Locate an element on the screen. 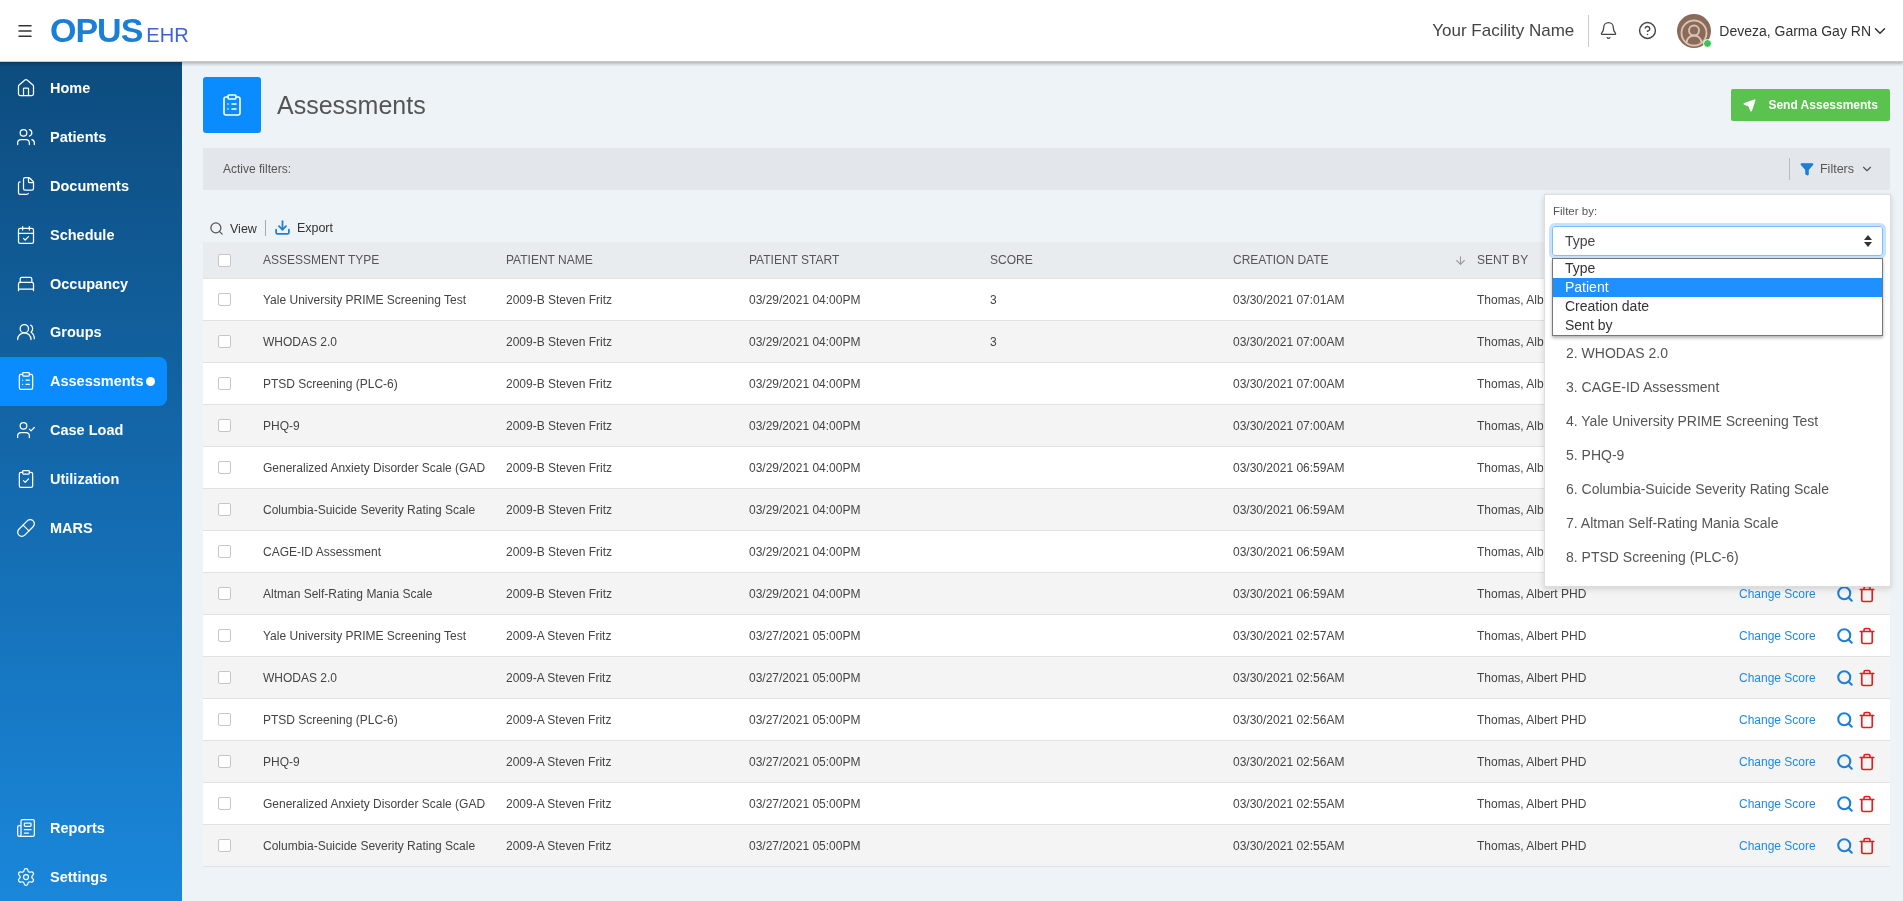  user-check-icon is located at coordinates (26, 429).